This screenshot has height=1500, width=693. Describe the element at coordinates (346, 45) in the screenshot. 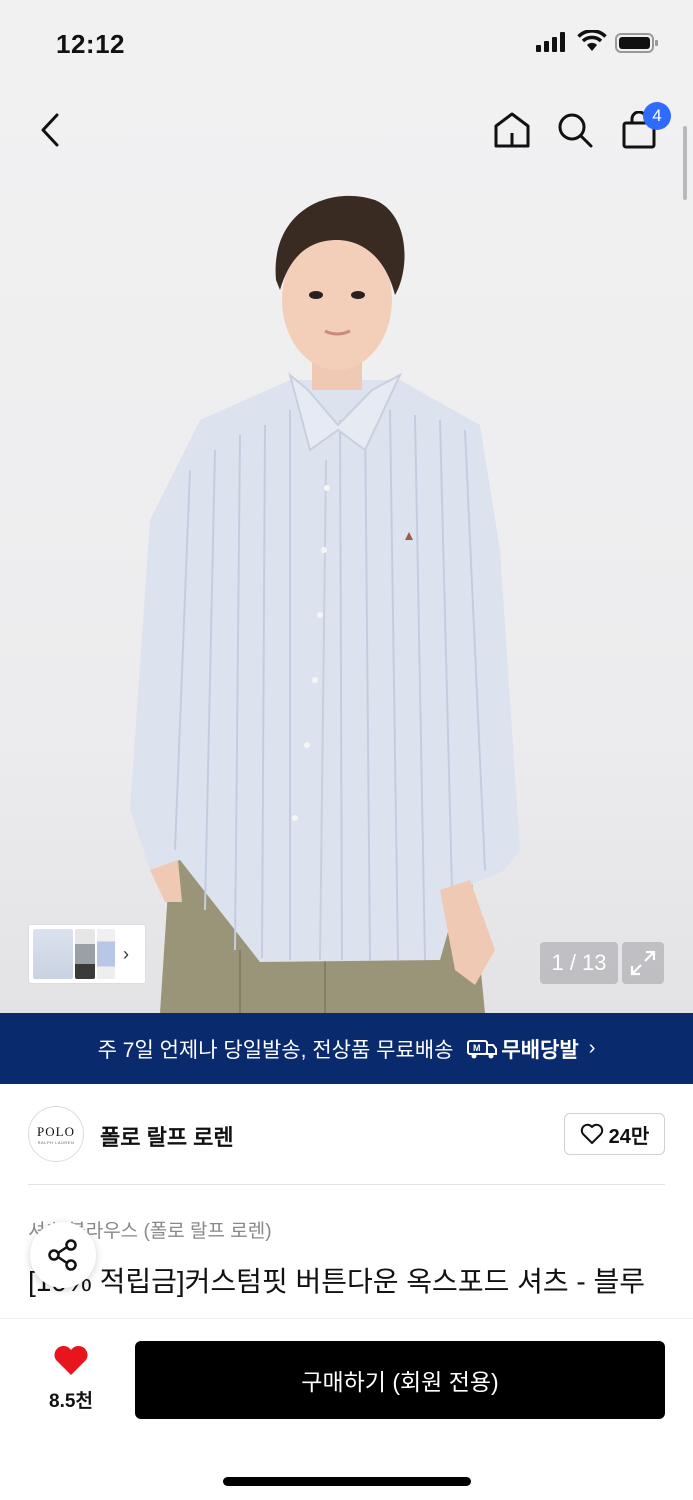

I see `status-bar: 12:12` at that location.